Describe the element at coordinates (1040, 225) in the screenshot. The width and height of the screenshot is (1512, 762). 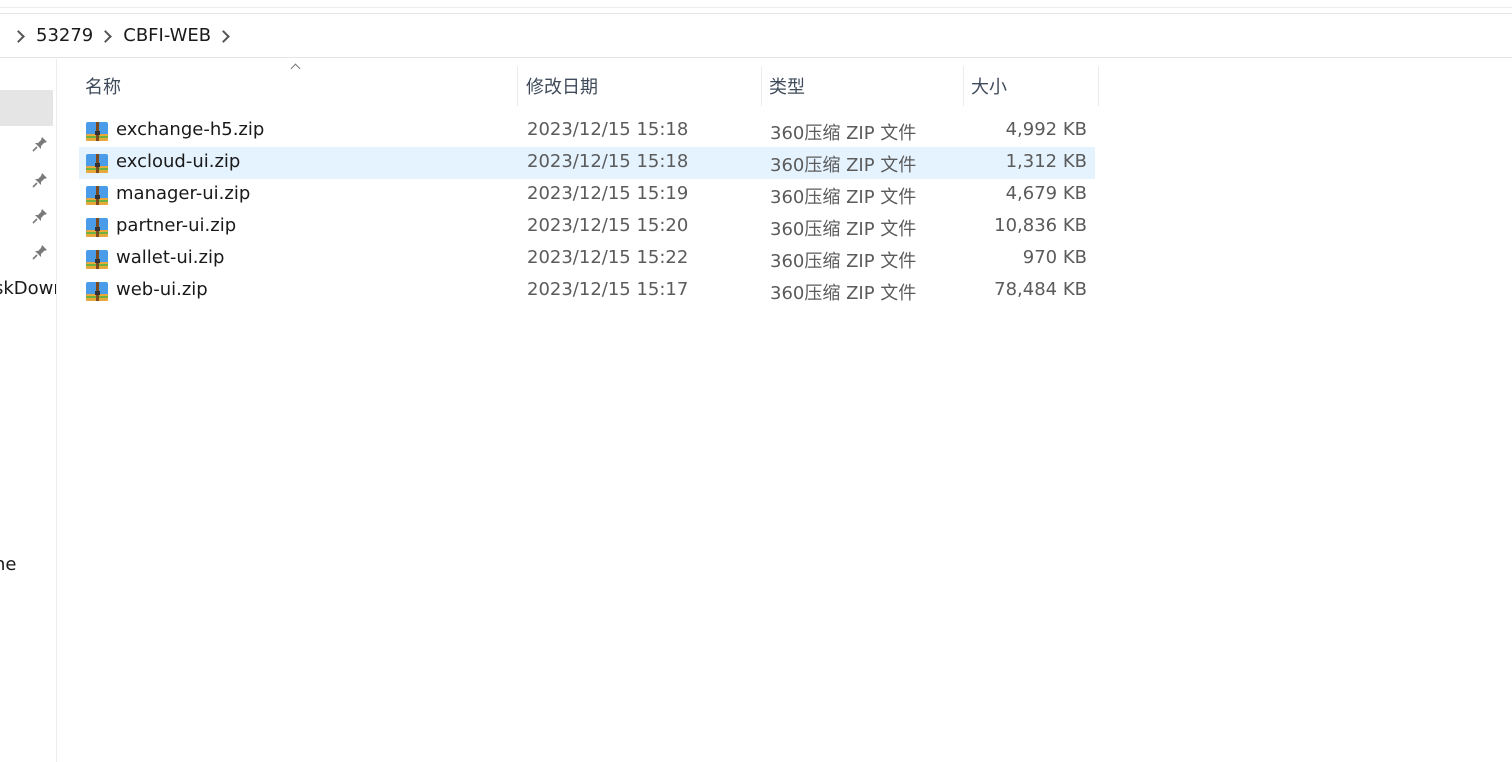
I see `file-size: 10,836 KB` at that location.